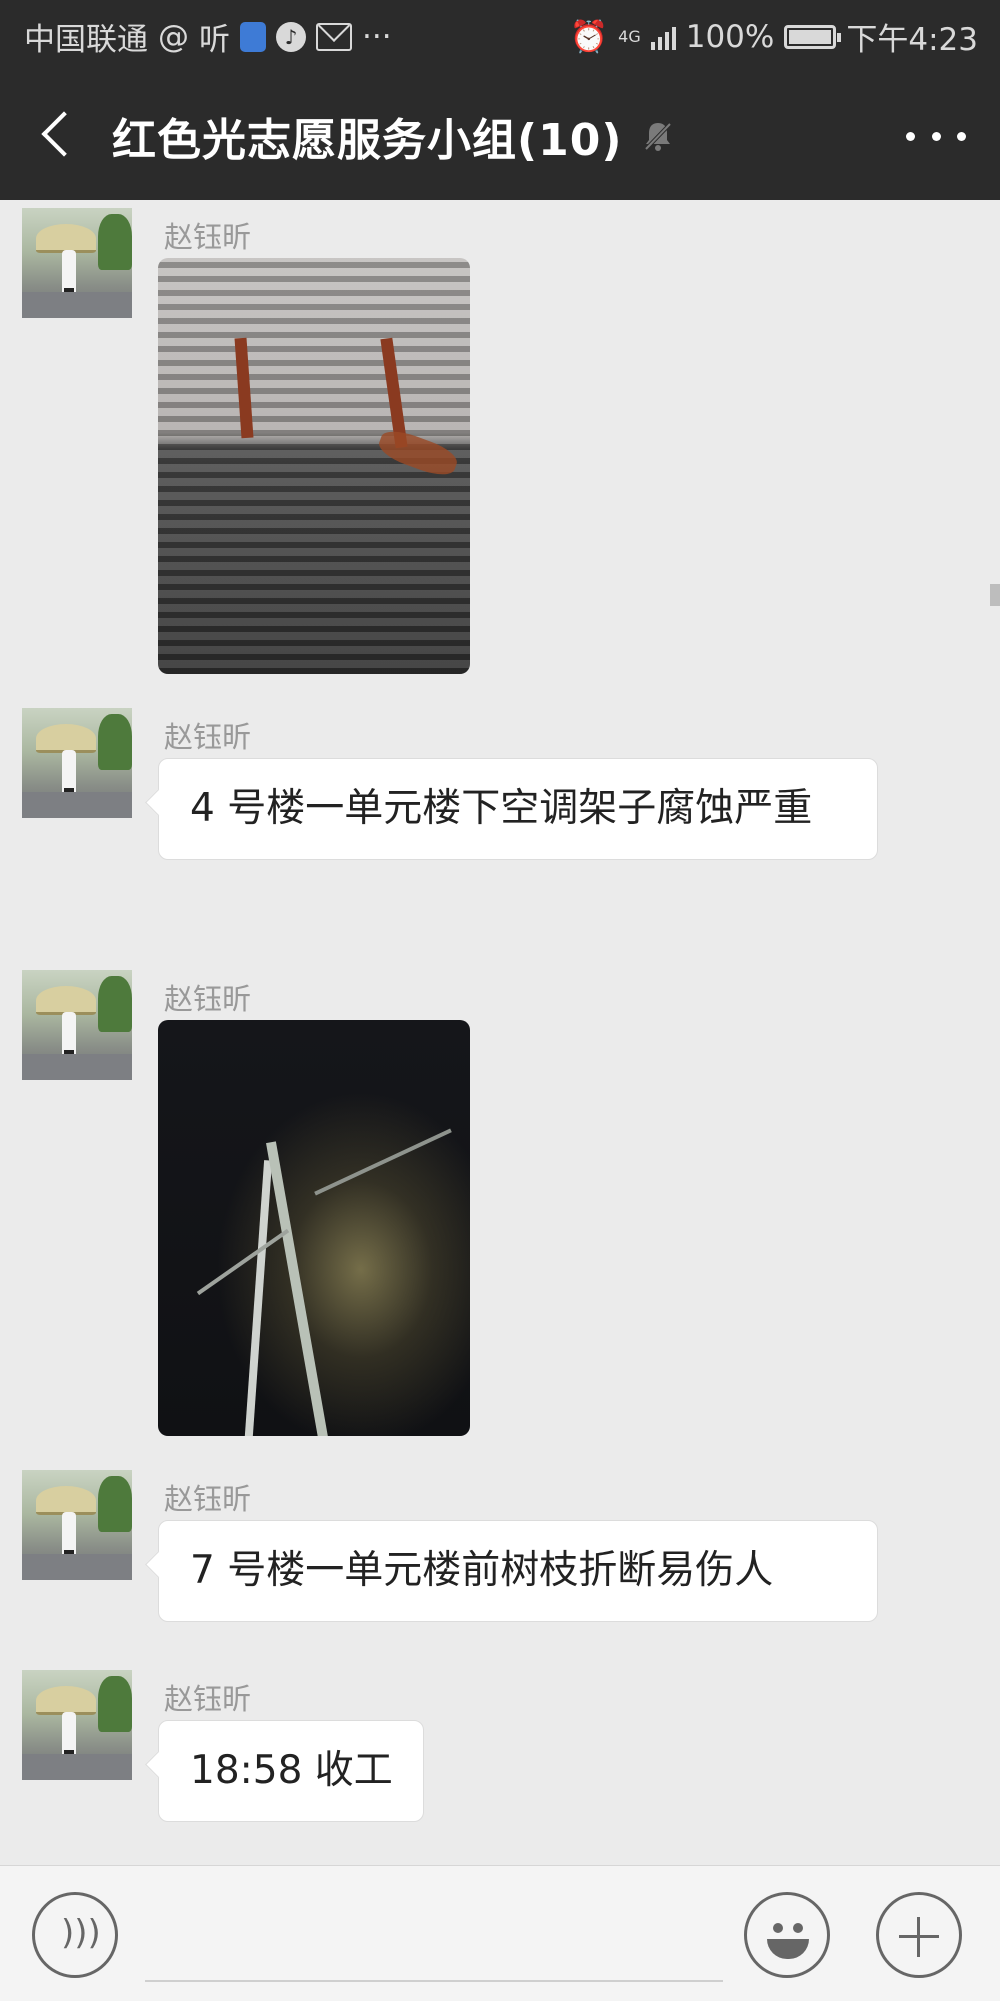 The height and width of the screenshot is (2001, 1000). Describe the element at coordinates (214, 40) in the screenshot. I see `app-label: 听` at that location.